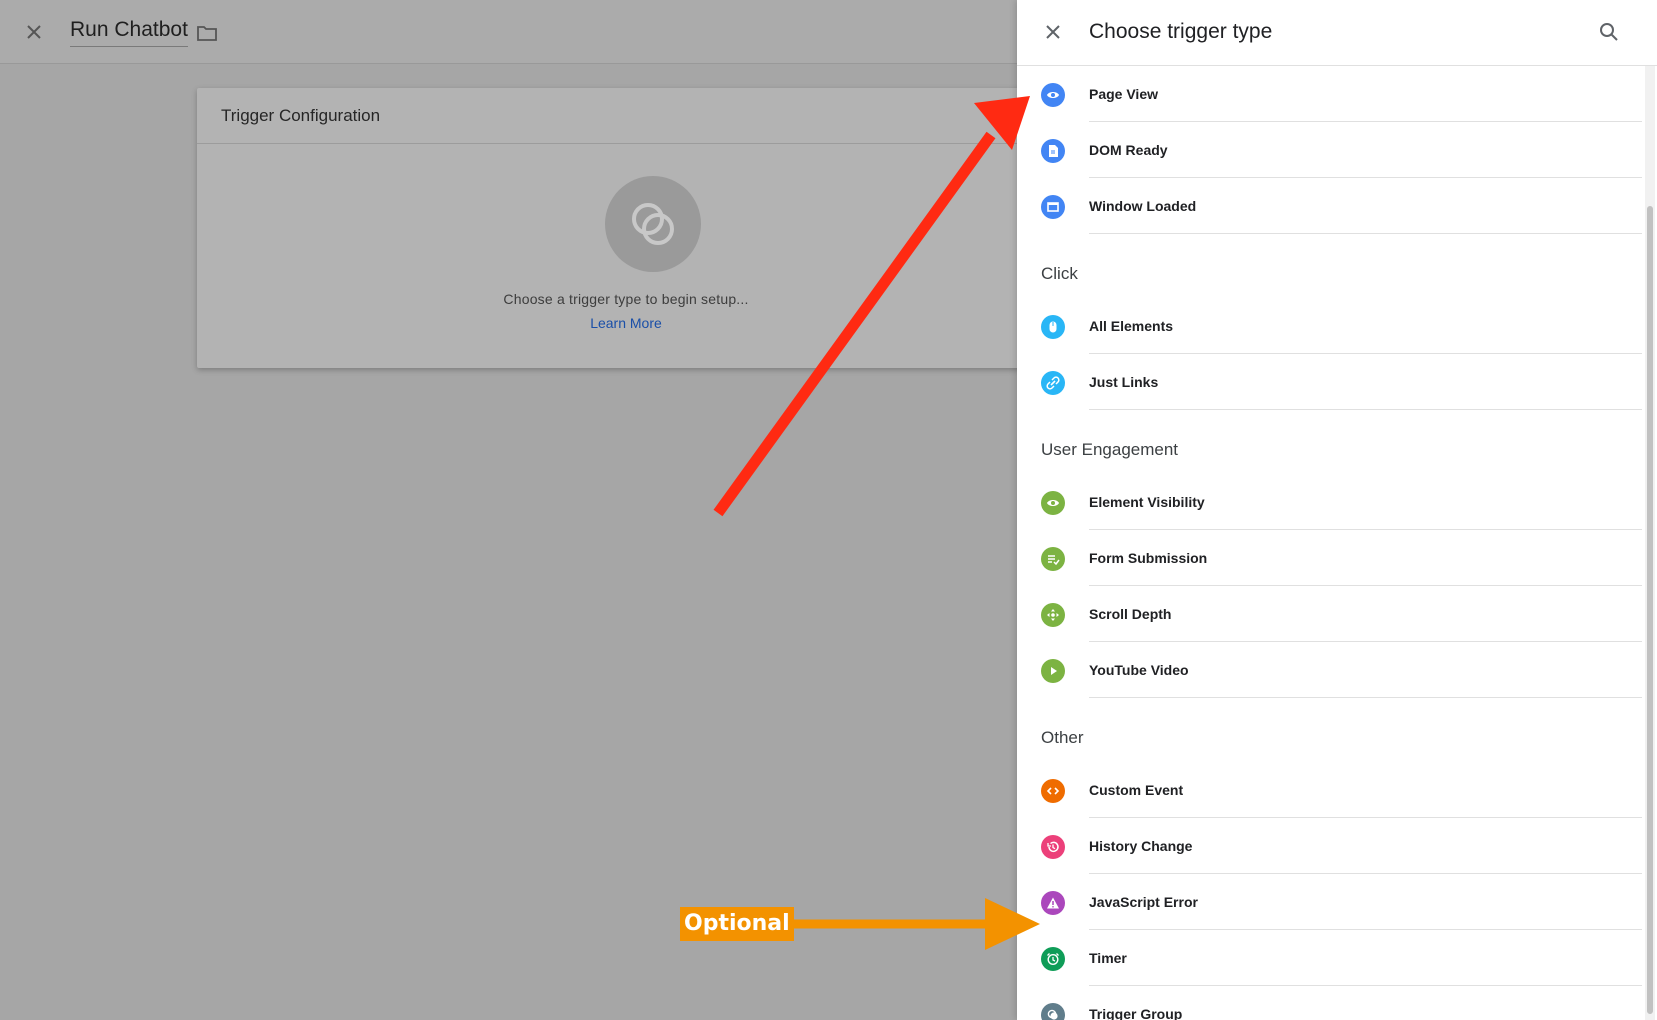  I want to click on trigger-item-label: Form Submission, so click(1365, 558).